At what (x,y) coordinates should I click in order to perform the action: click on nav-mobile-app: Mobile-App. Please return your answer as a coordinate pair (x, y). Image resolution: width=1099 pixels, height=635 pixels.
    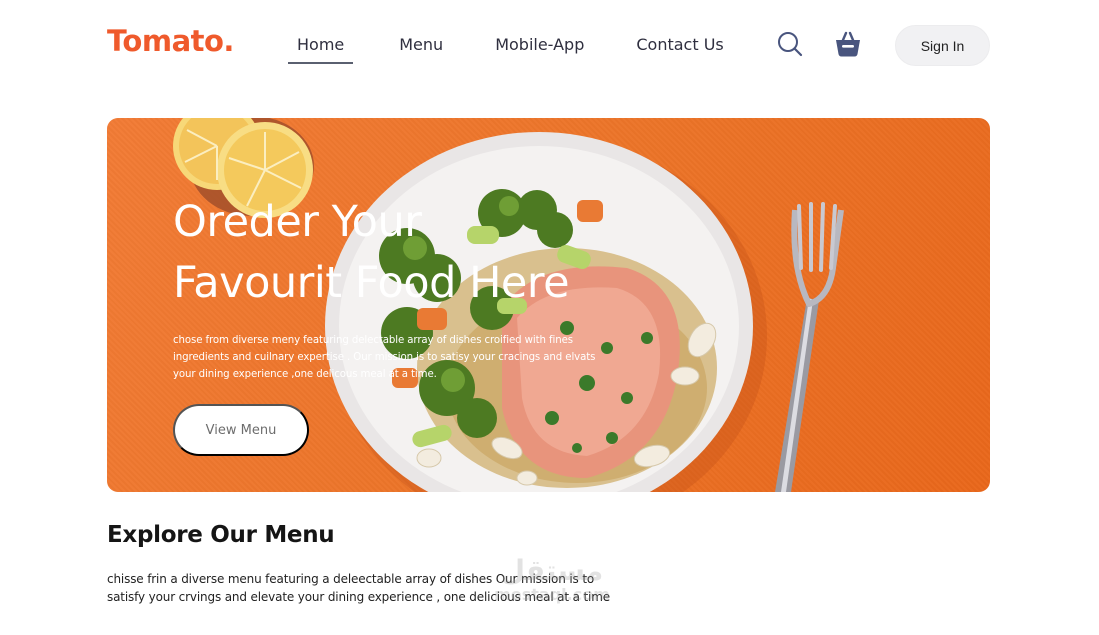
    Looking at the image, I should click on (539, 47).